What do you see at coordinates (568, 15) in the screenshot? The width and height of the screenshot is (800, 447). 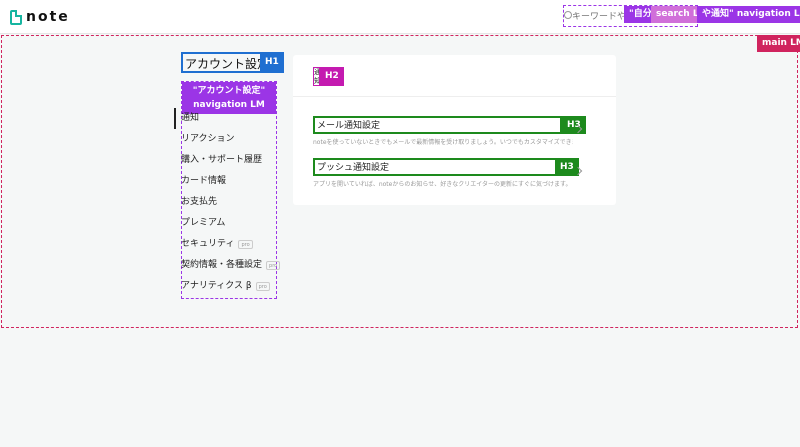 I see `search-icon` at bounding box center [568, 15].